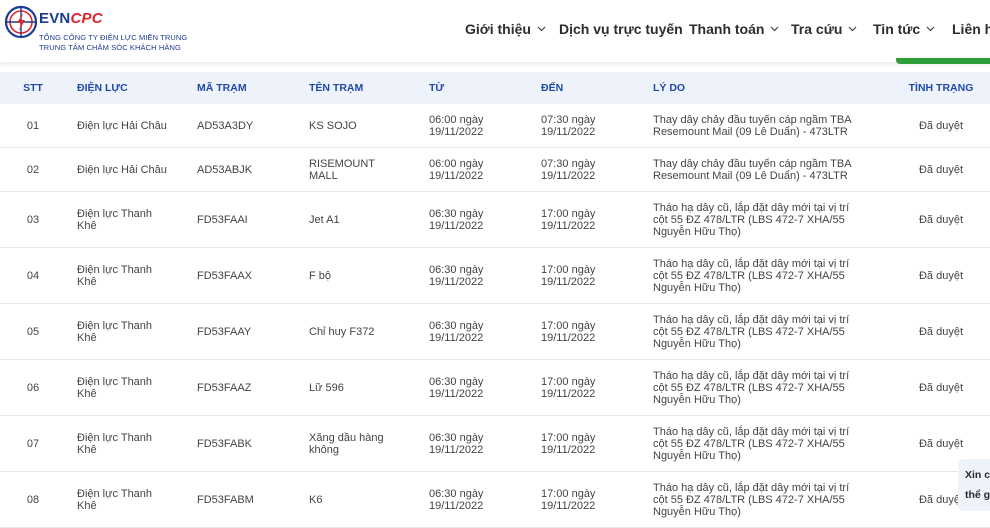  I want to click on nav-tra-cuu: Tra cứu, so click(824, 29).